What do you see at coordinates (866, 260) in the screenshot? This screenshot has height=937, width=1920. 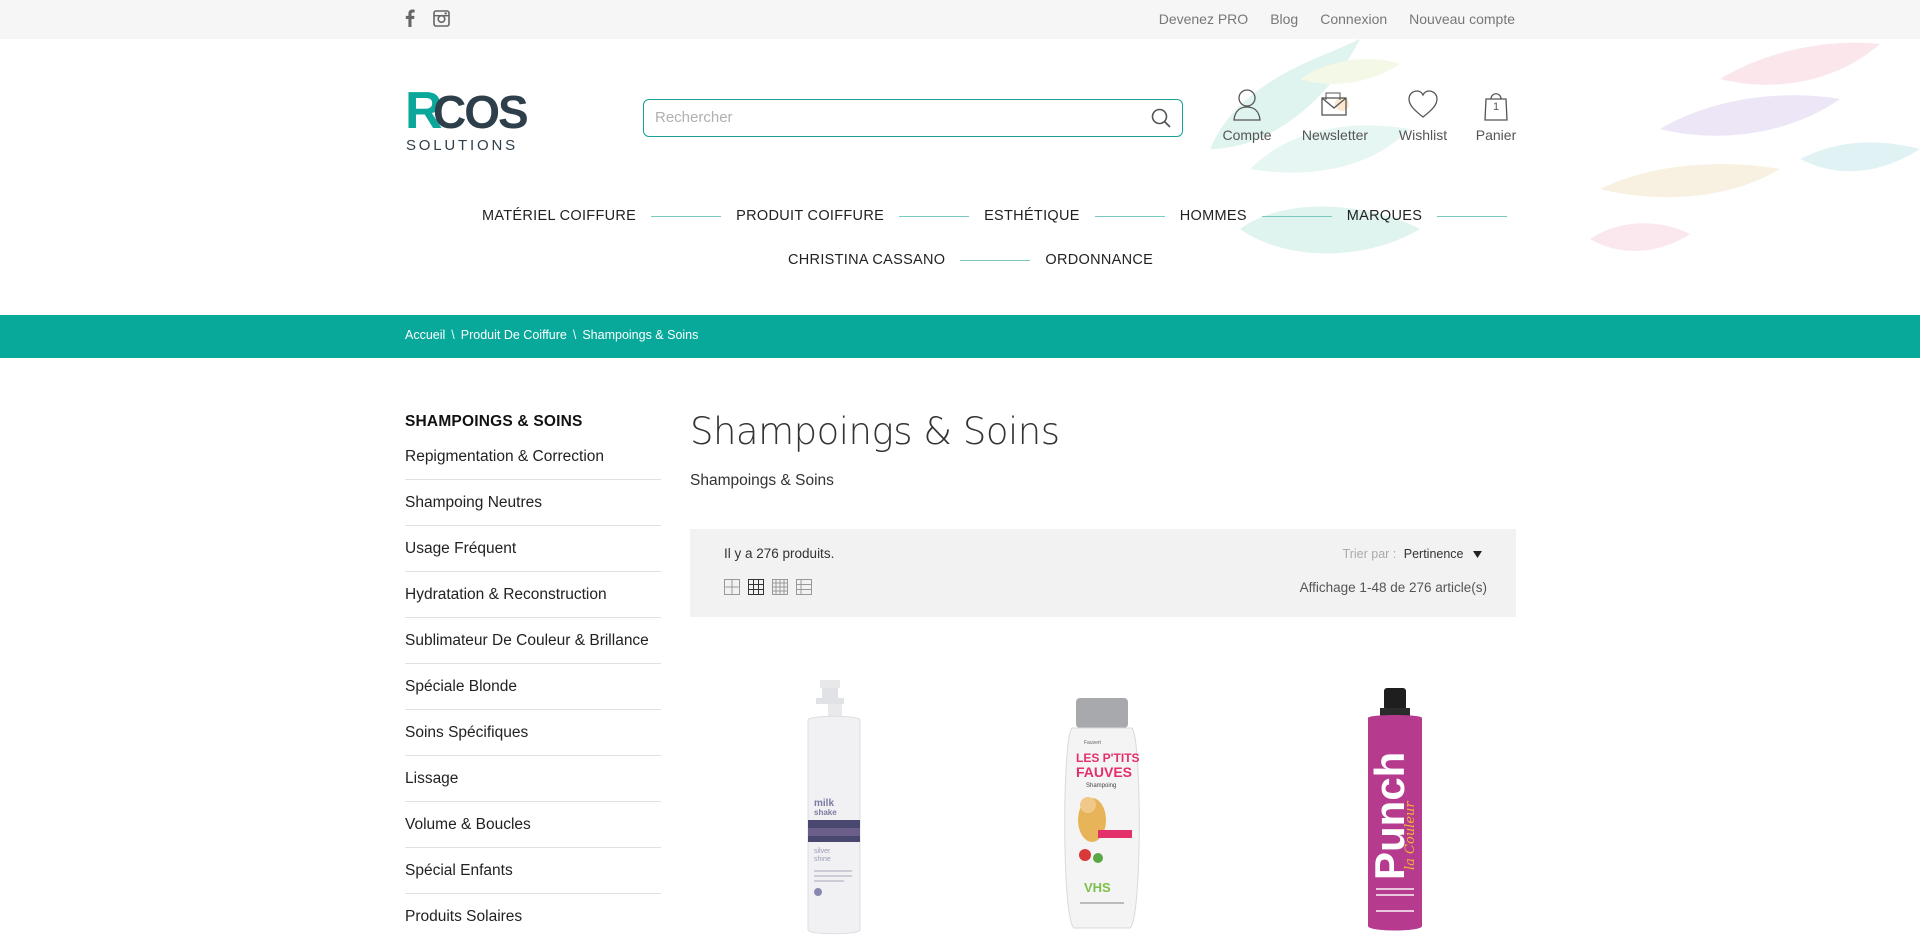 I see `nav-christina-cassano: CHRISTINA CASSANO` at bounding box center [866, 260].